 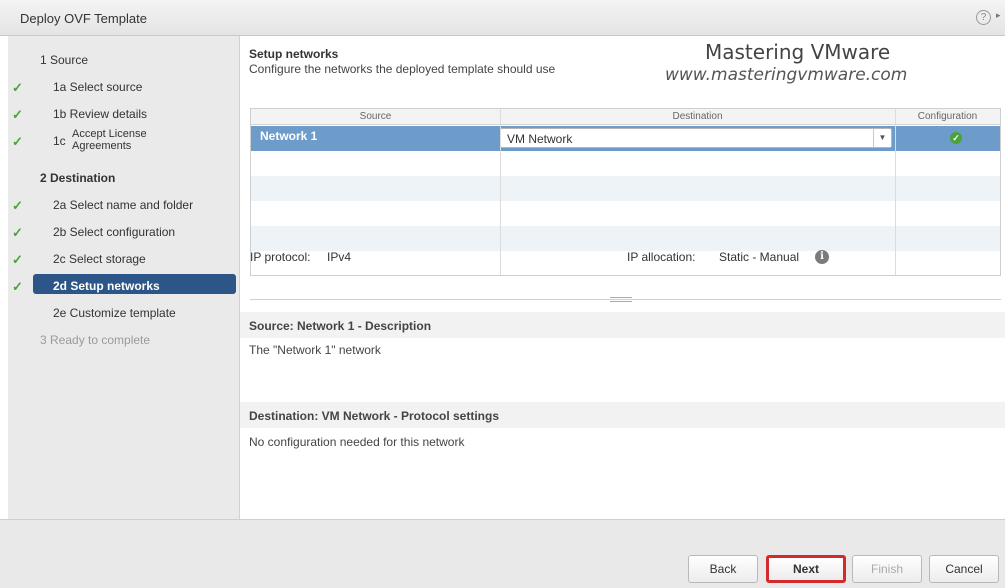 I want to click on dialog-footer: Back Next Finish Cancel, so click(x=502, y=553).